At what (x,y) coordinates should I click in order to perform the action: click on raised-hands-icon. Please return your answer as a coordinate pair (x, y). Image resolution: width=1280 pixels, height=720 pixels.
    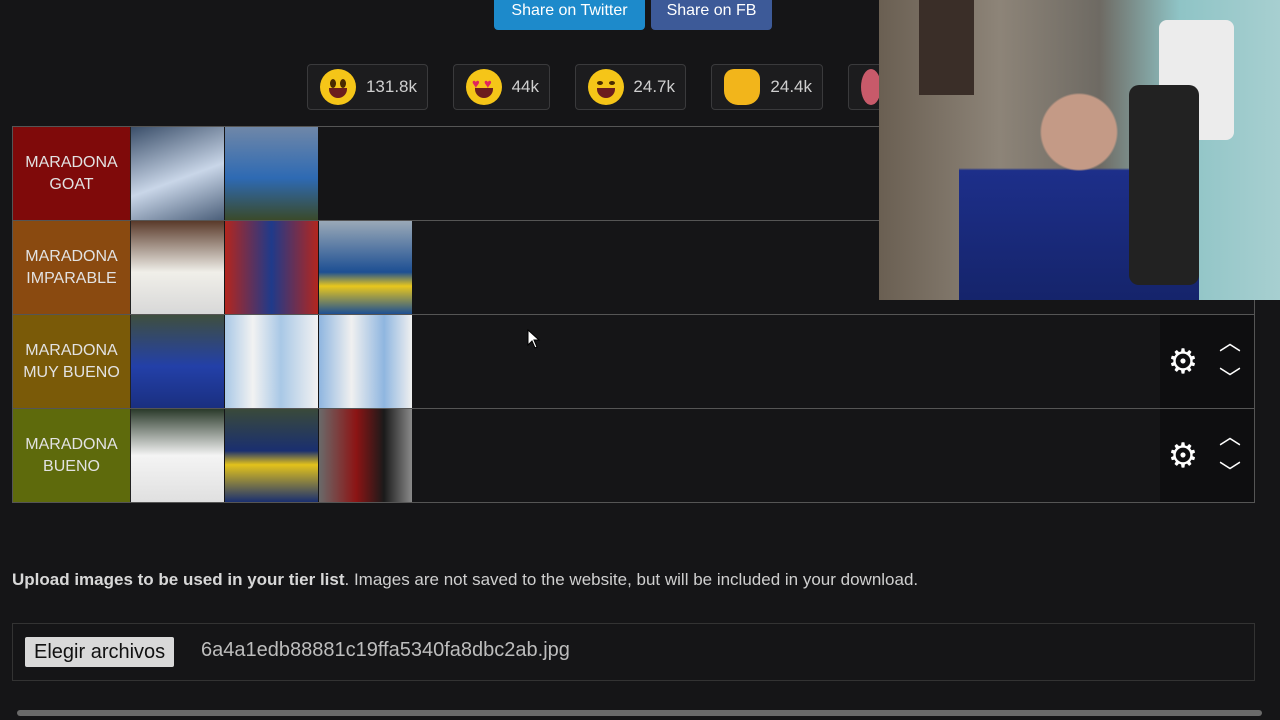
    Looking at the image, I should click on (742, 87).